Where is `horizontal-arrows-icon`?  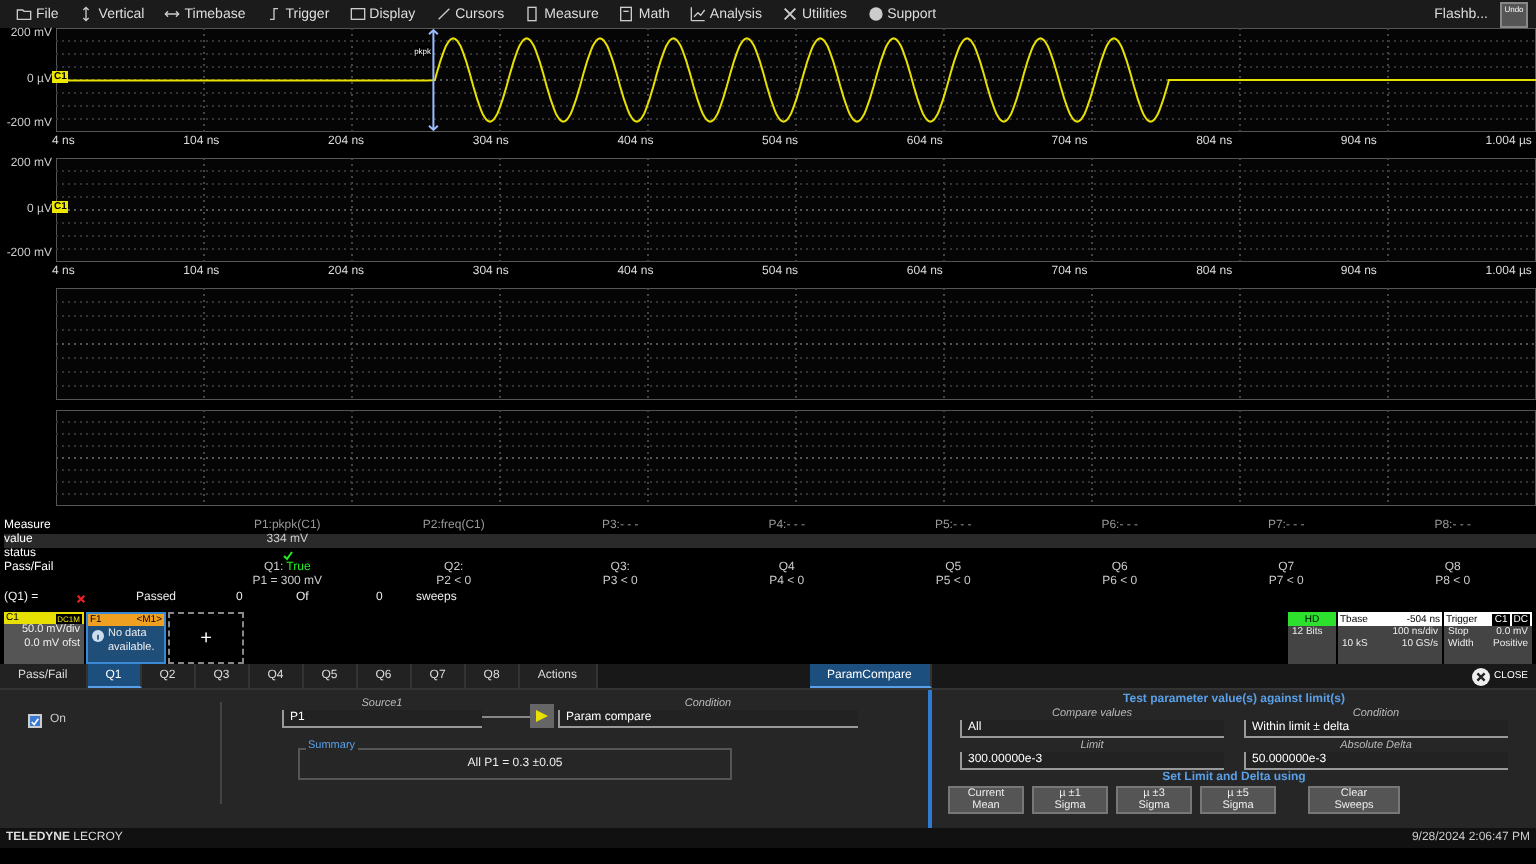
horizontal-arrows-icon is located at coordinates (172, 14).